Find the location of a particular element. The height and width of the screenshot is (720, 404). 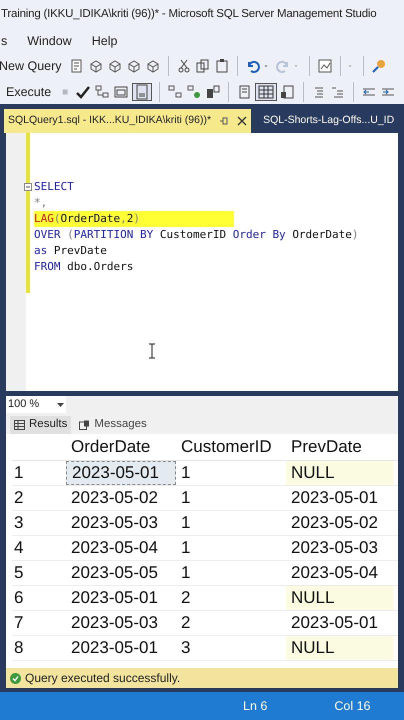

column-header: PrevDate is located at coordinates (340, 447).